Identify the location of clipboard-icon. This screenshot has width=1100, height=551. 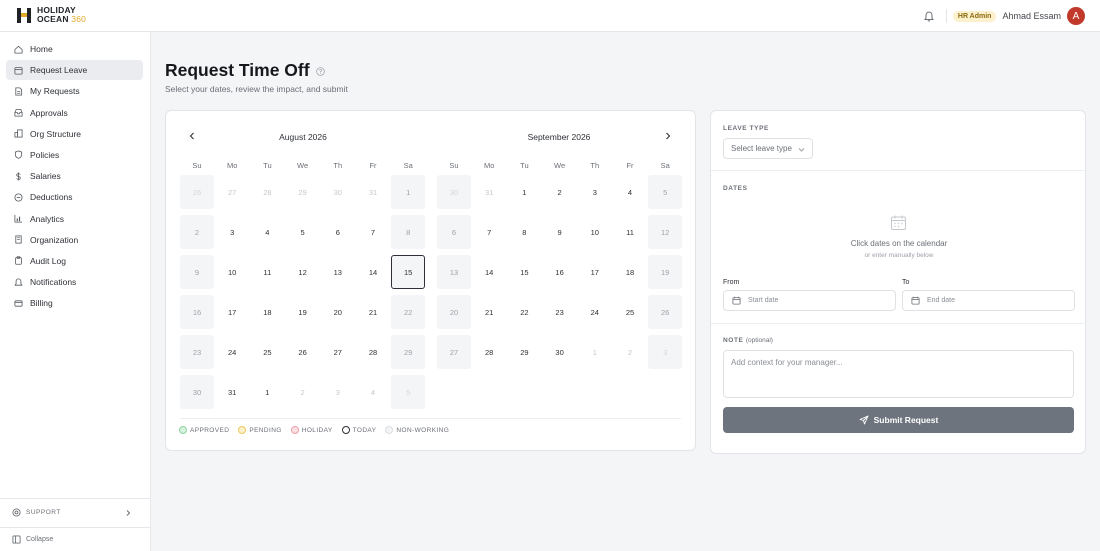
(18, 261).